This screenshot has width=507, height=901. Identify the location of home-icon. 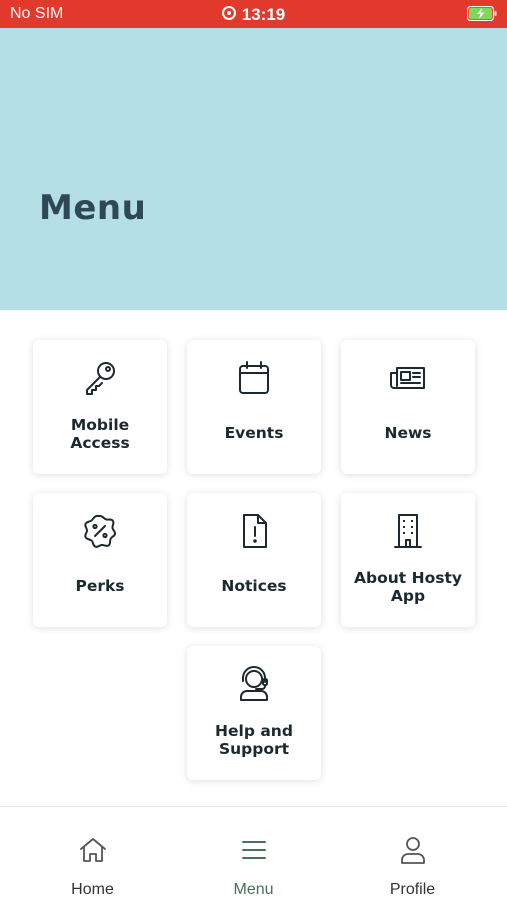
(92, 850).